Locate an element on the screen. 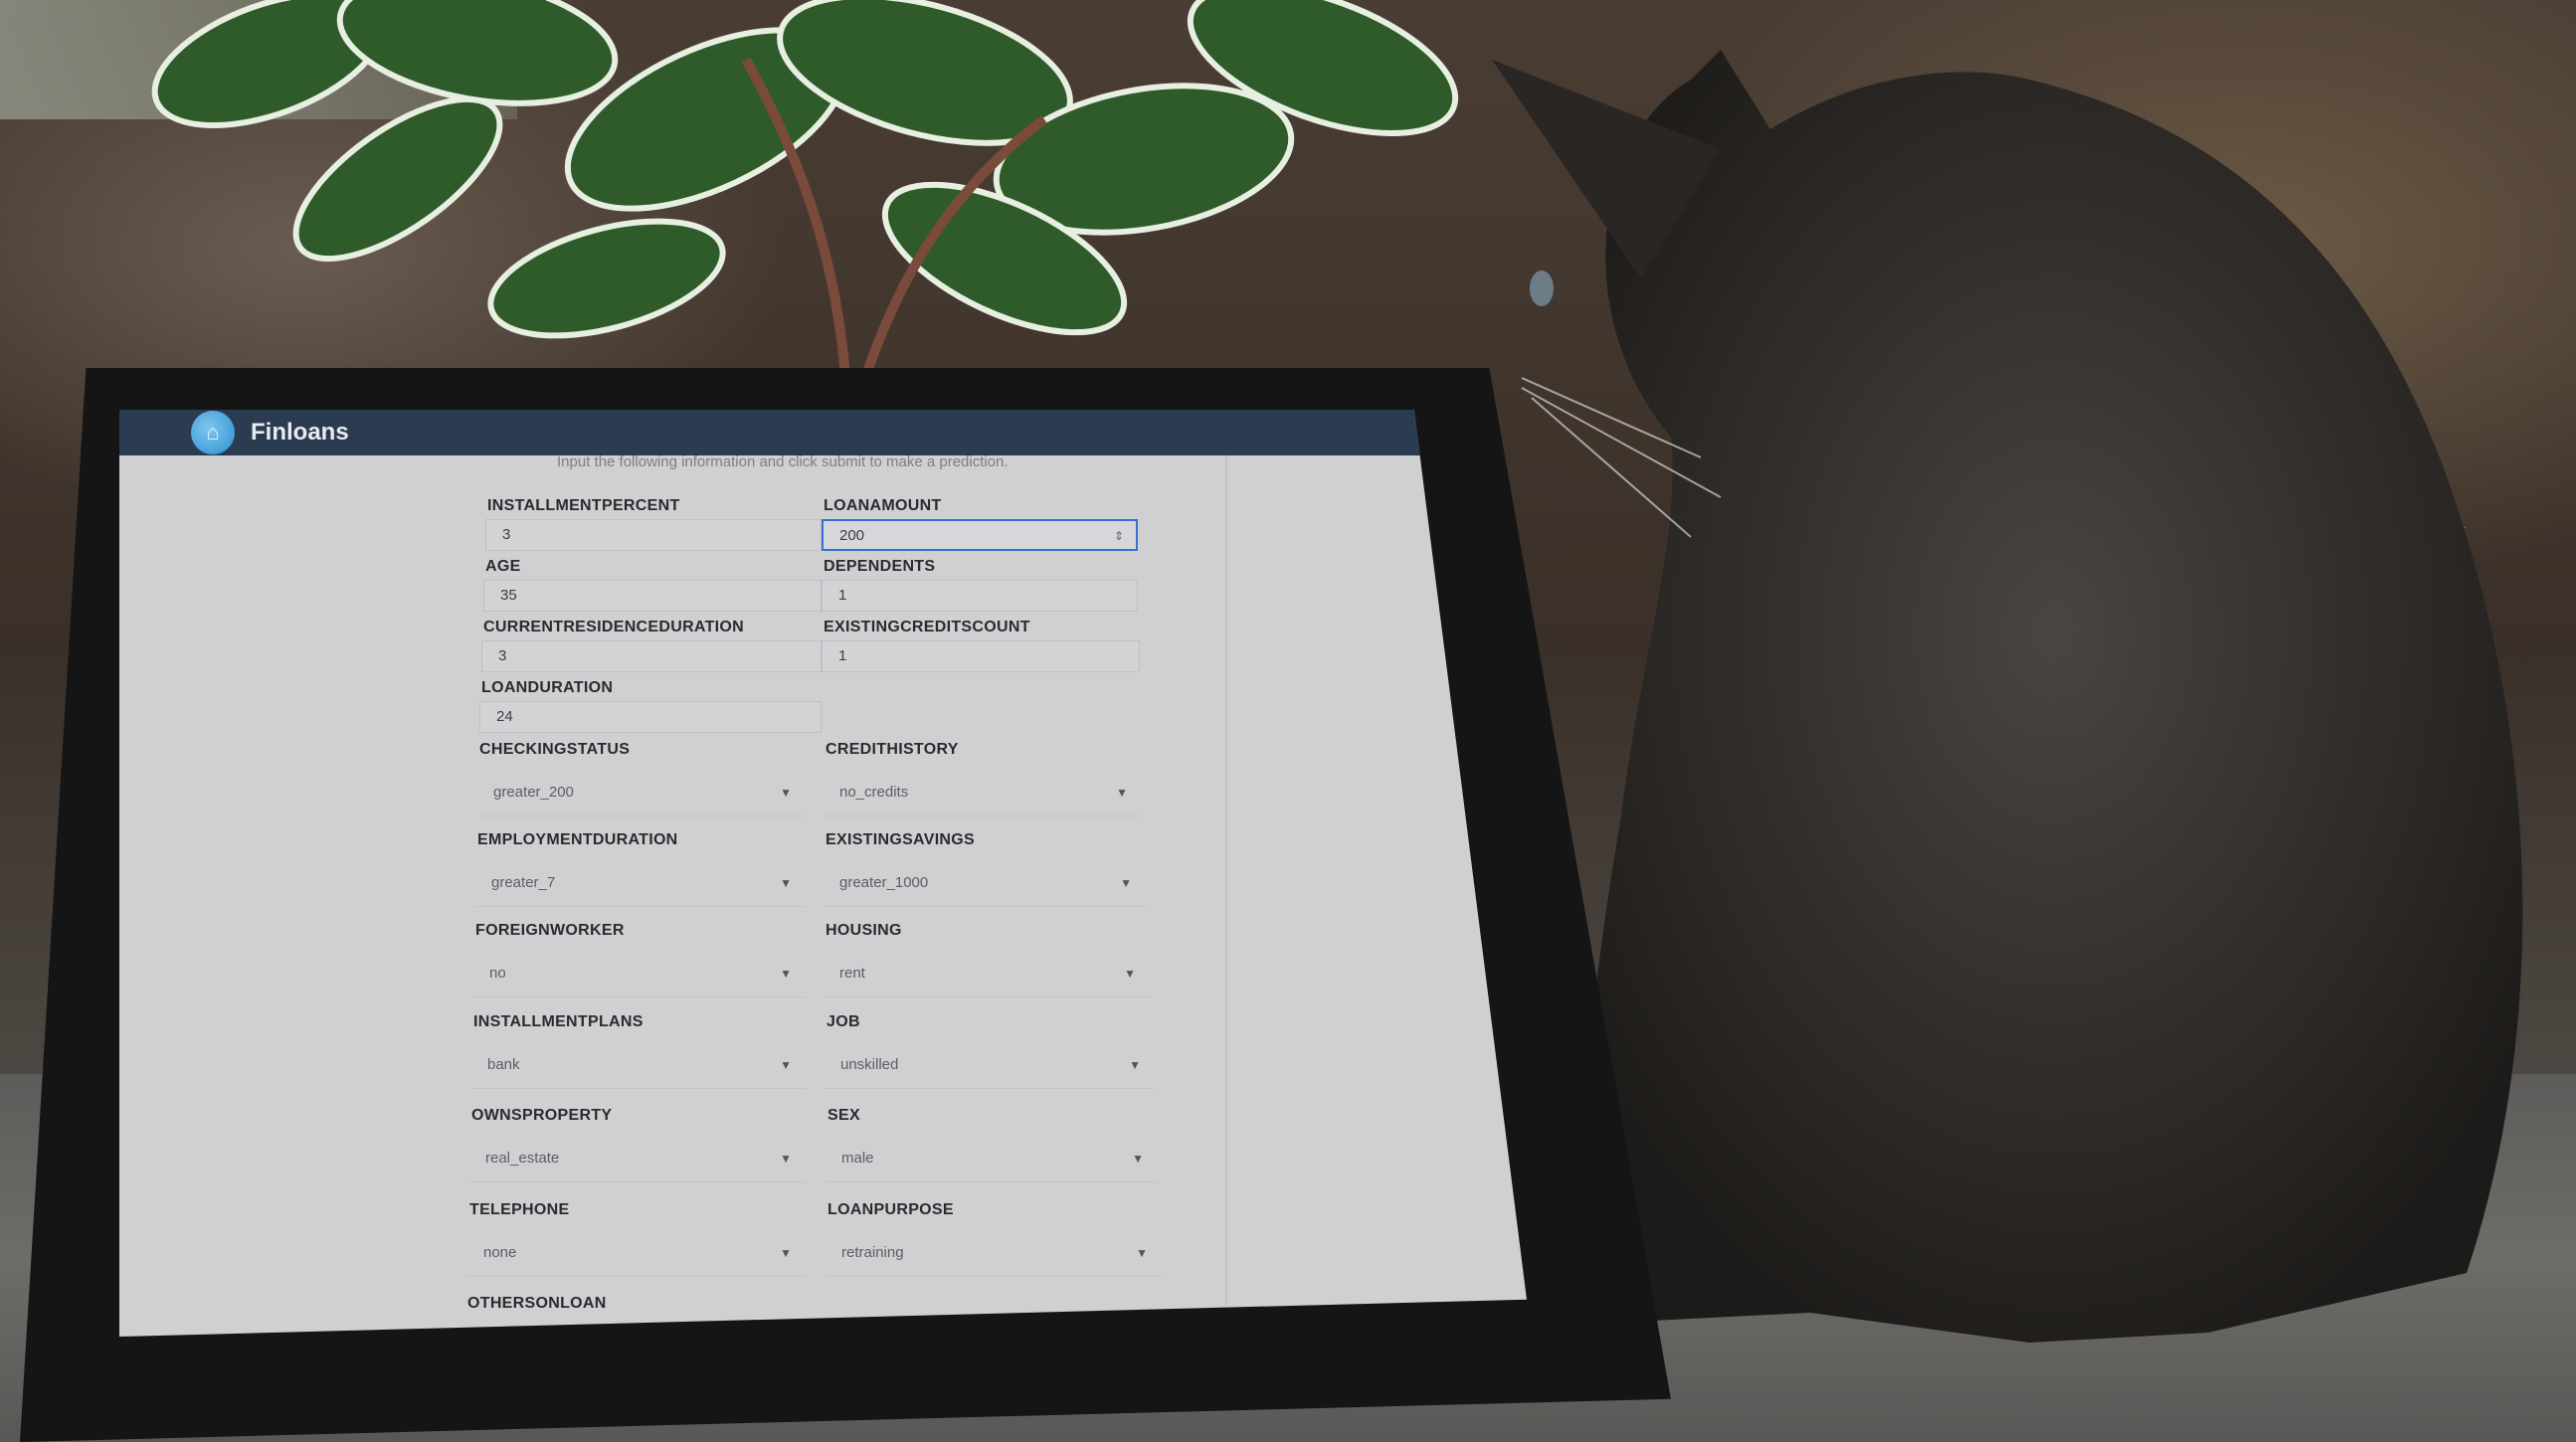  installmentplans-value: bank is located at coordinates (503, 1064).